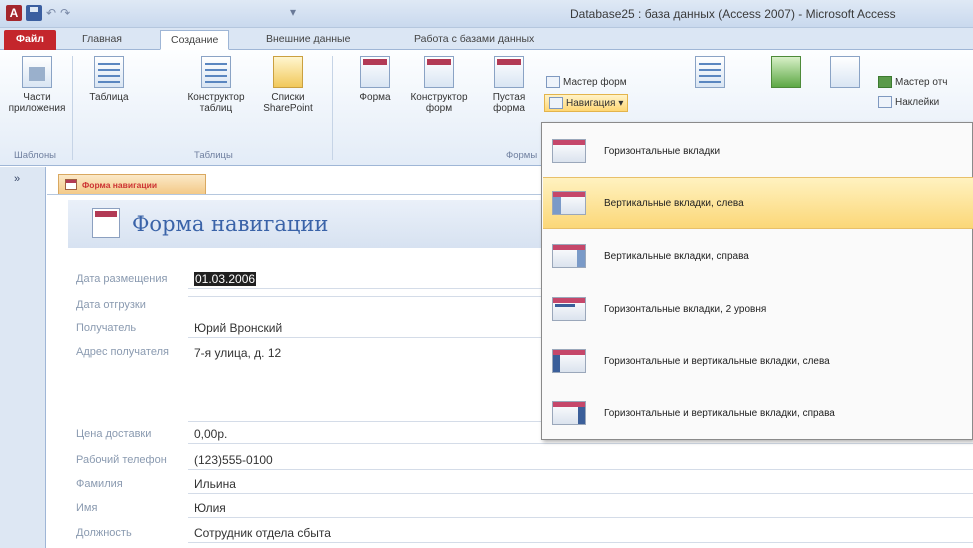 The width and height of the screenshot is (973, 548). Describe the element at coordinates (216, 103) in the screenshot. I see `table-designer-label: Конструктор таблиц` at that location.